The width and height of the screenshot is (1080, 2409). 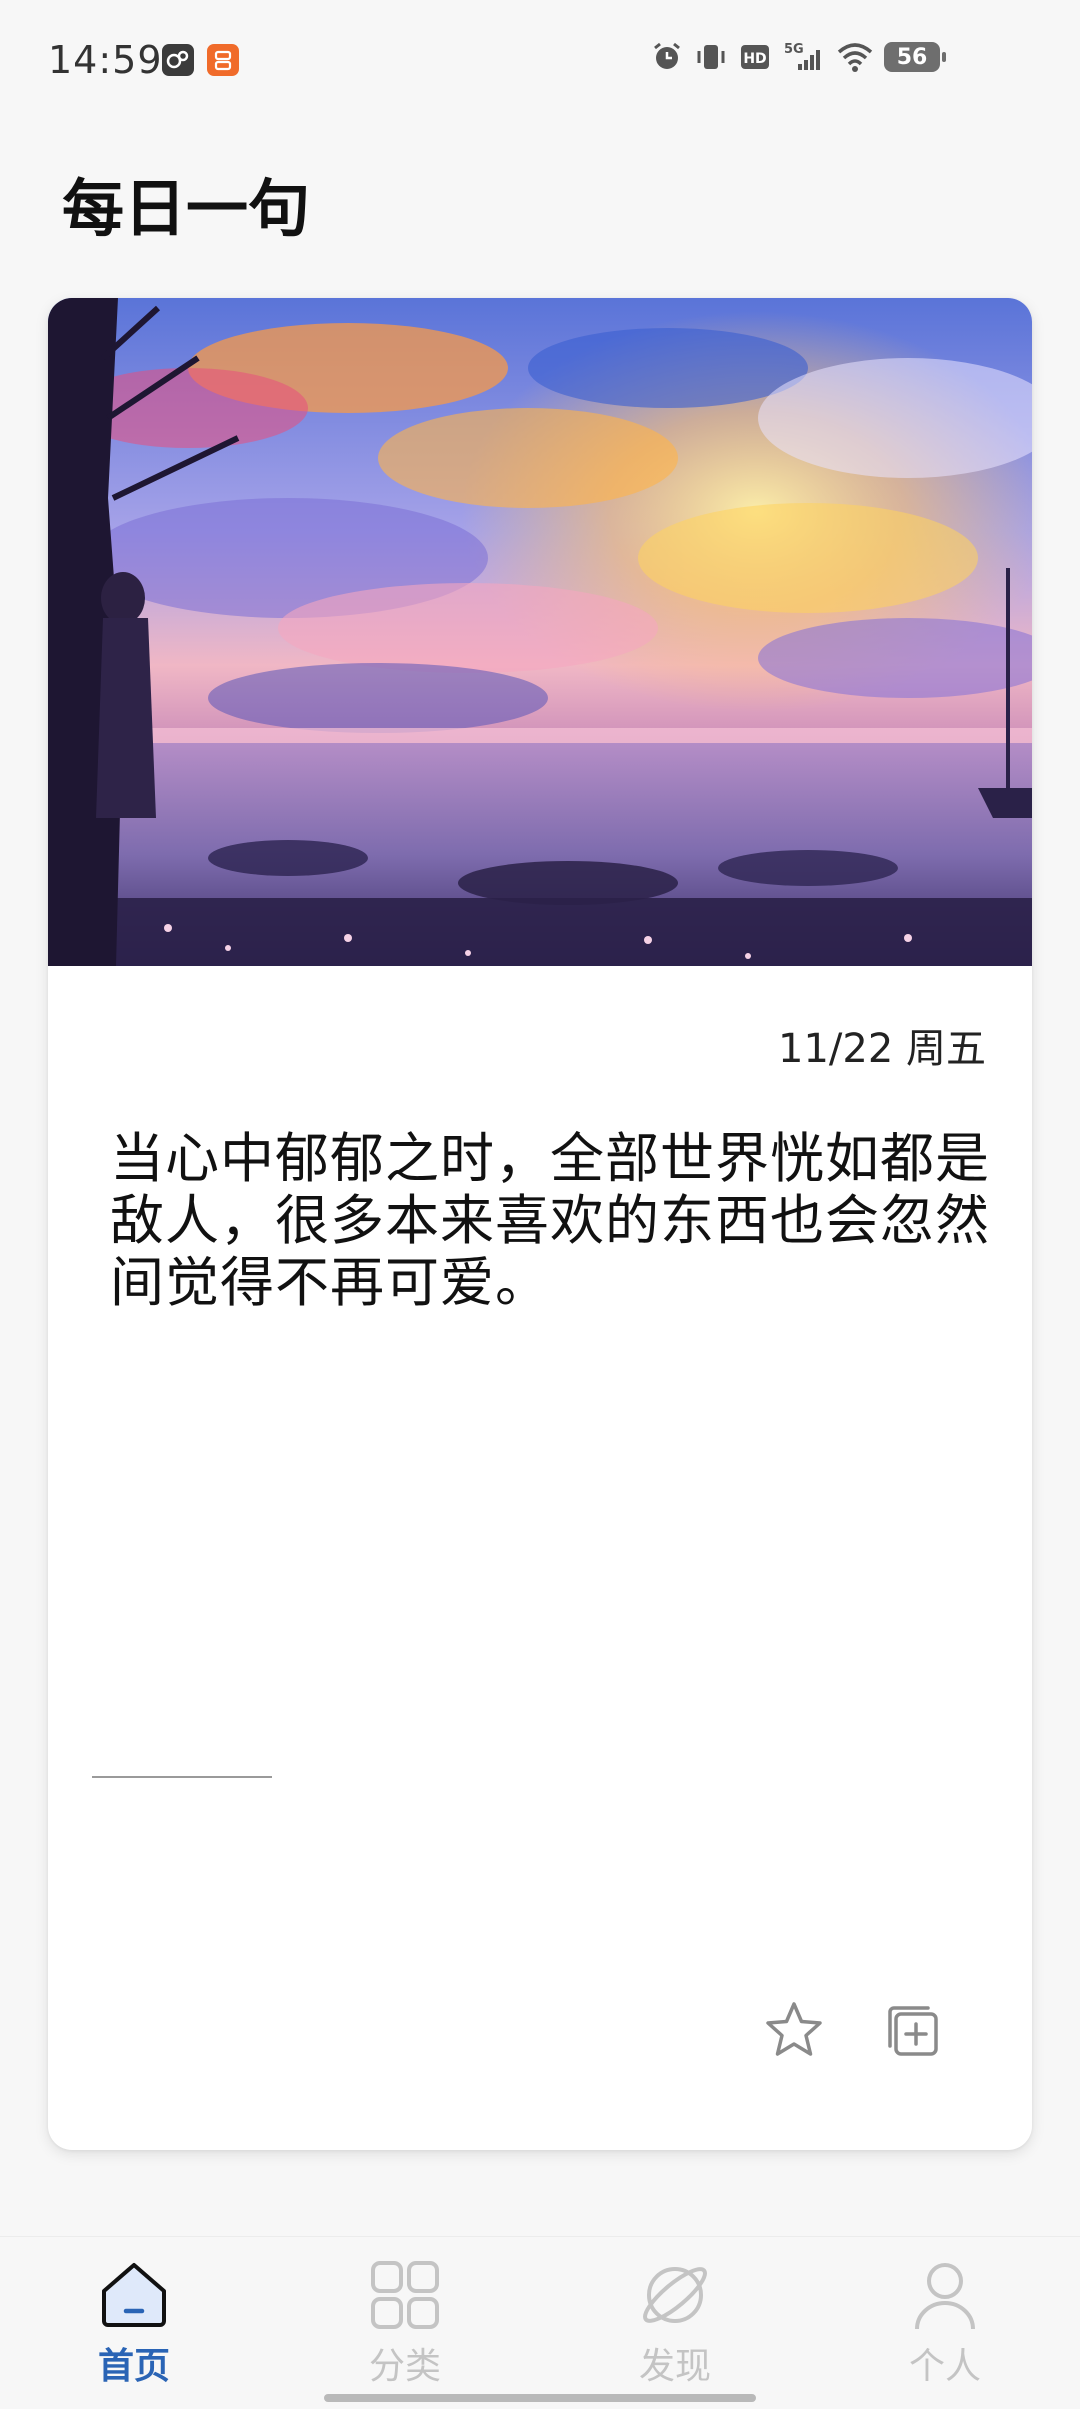 I want to click on home-icon, so click(x=134, y=2295).